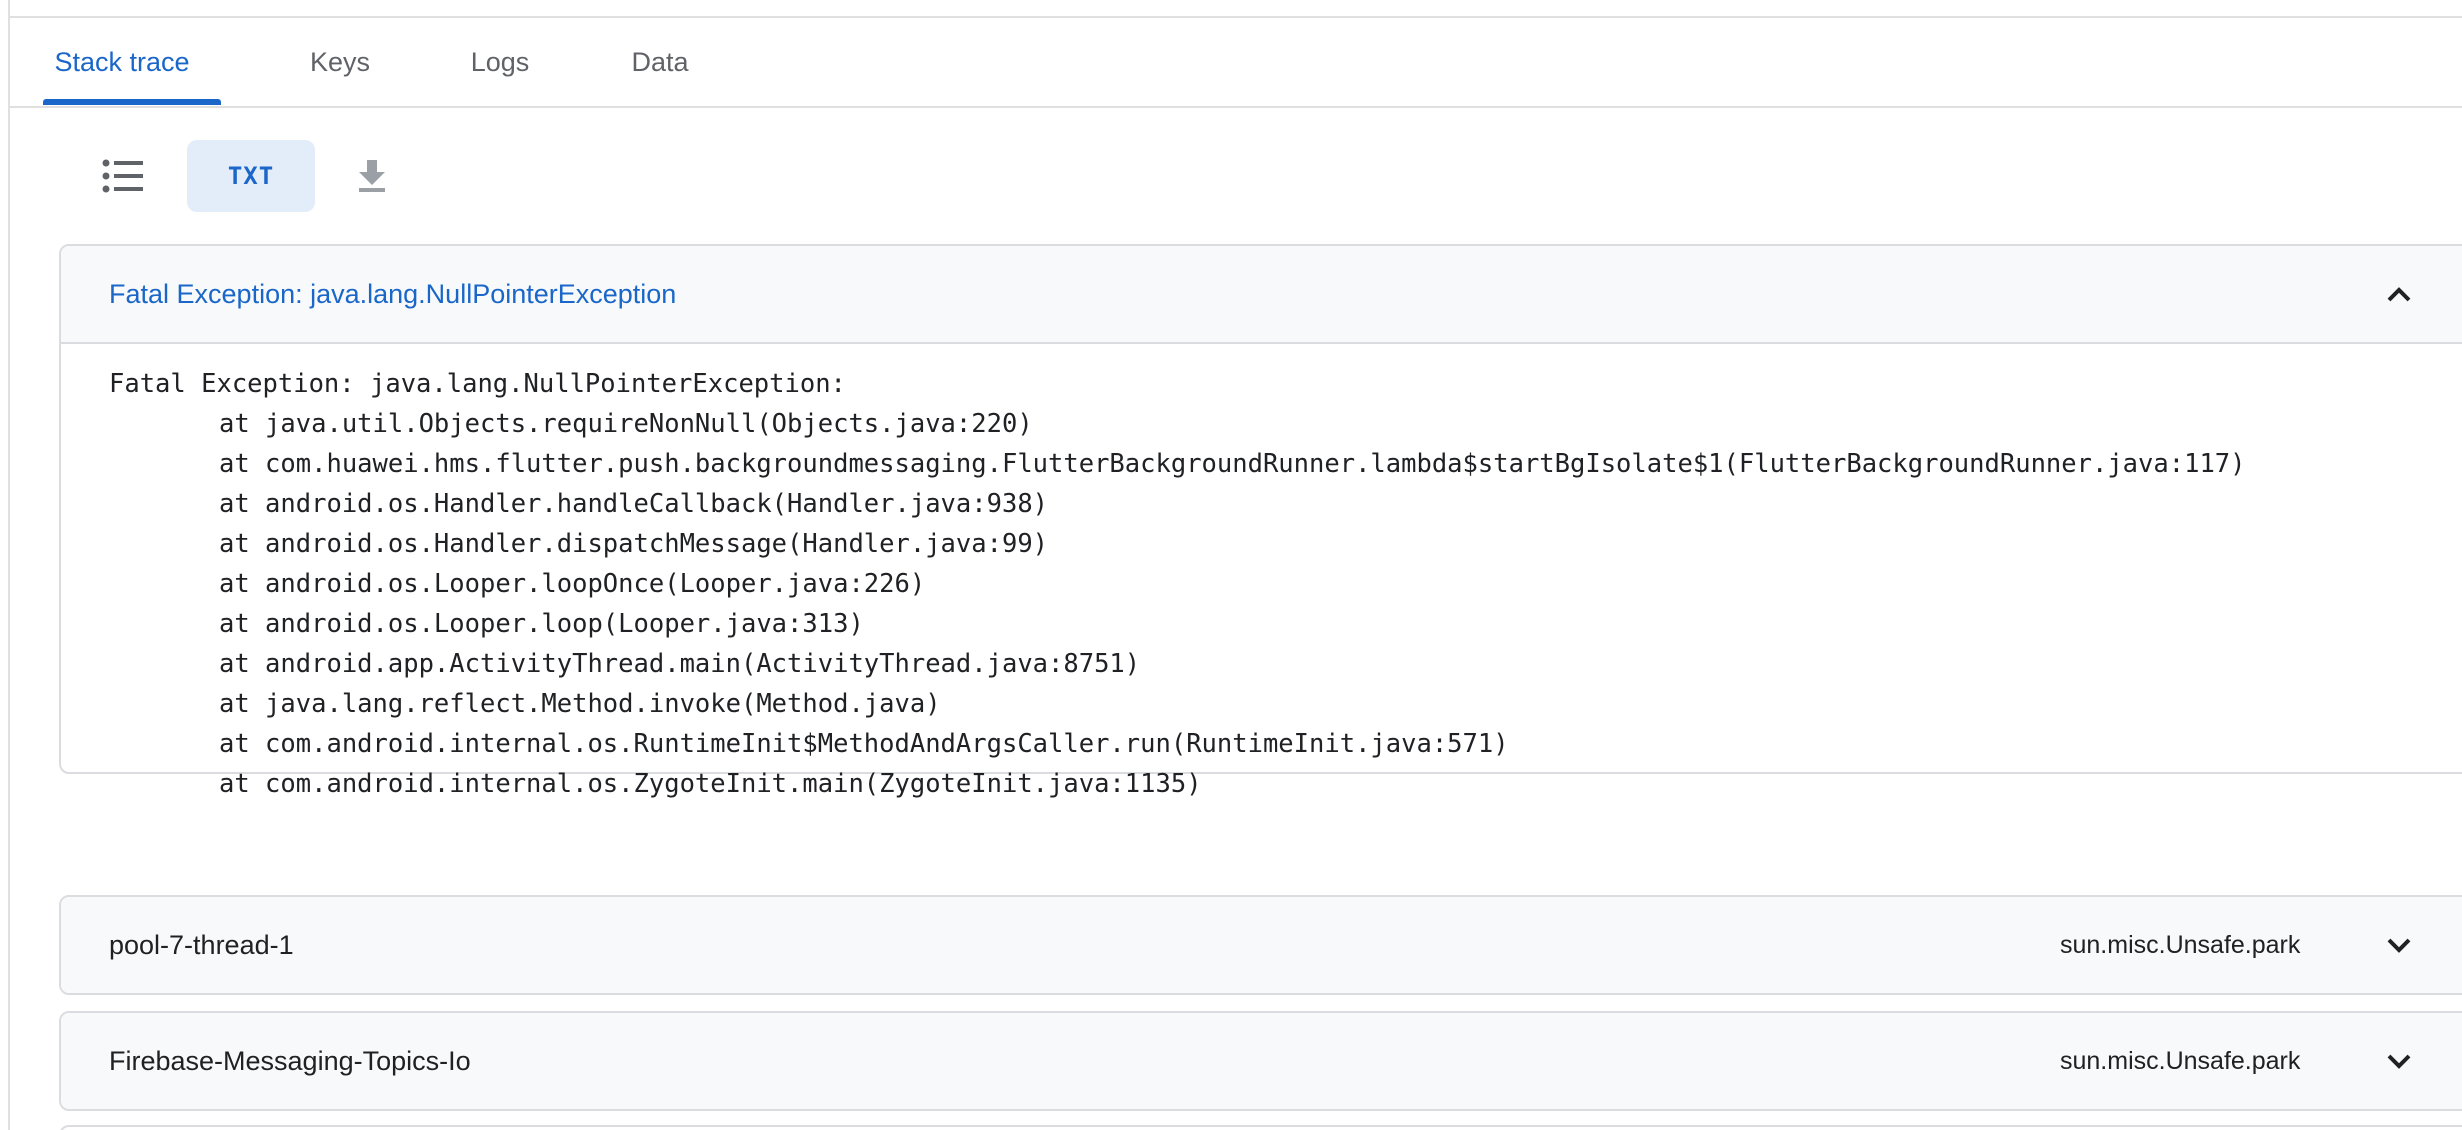 Image resolution: width=2462 pixels, height=1130 pixels. I want to click on left-divider, so click(9, 565).